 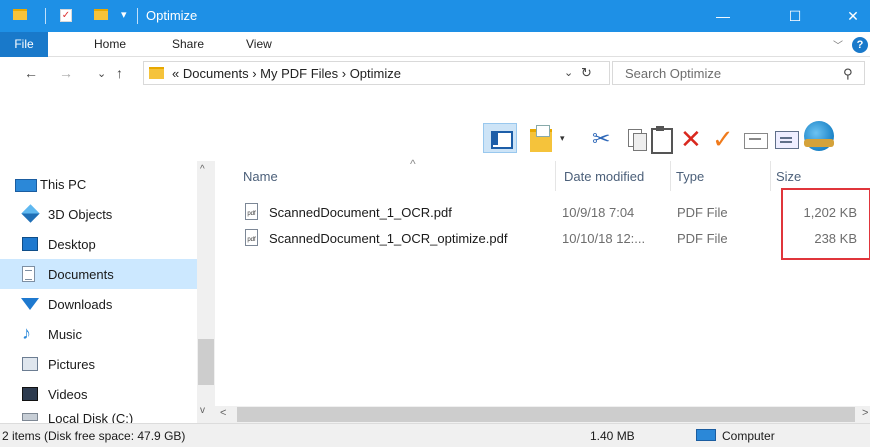 I want to click on disk-icon, so click(x=30, y=417).